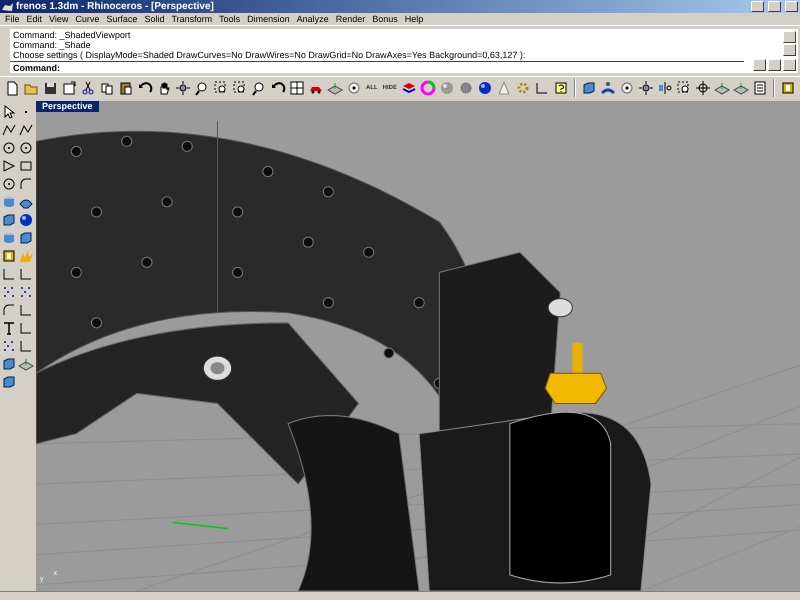  What do you see at coordinates (297, 88) in the screenshot?
I see `four-viewports-icon` at bounding box center [297, 88].